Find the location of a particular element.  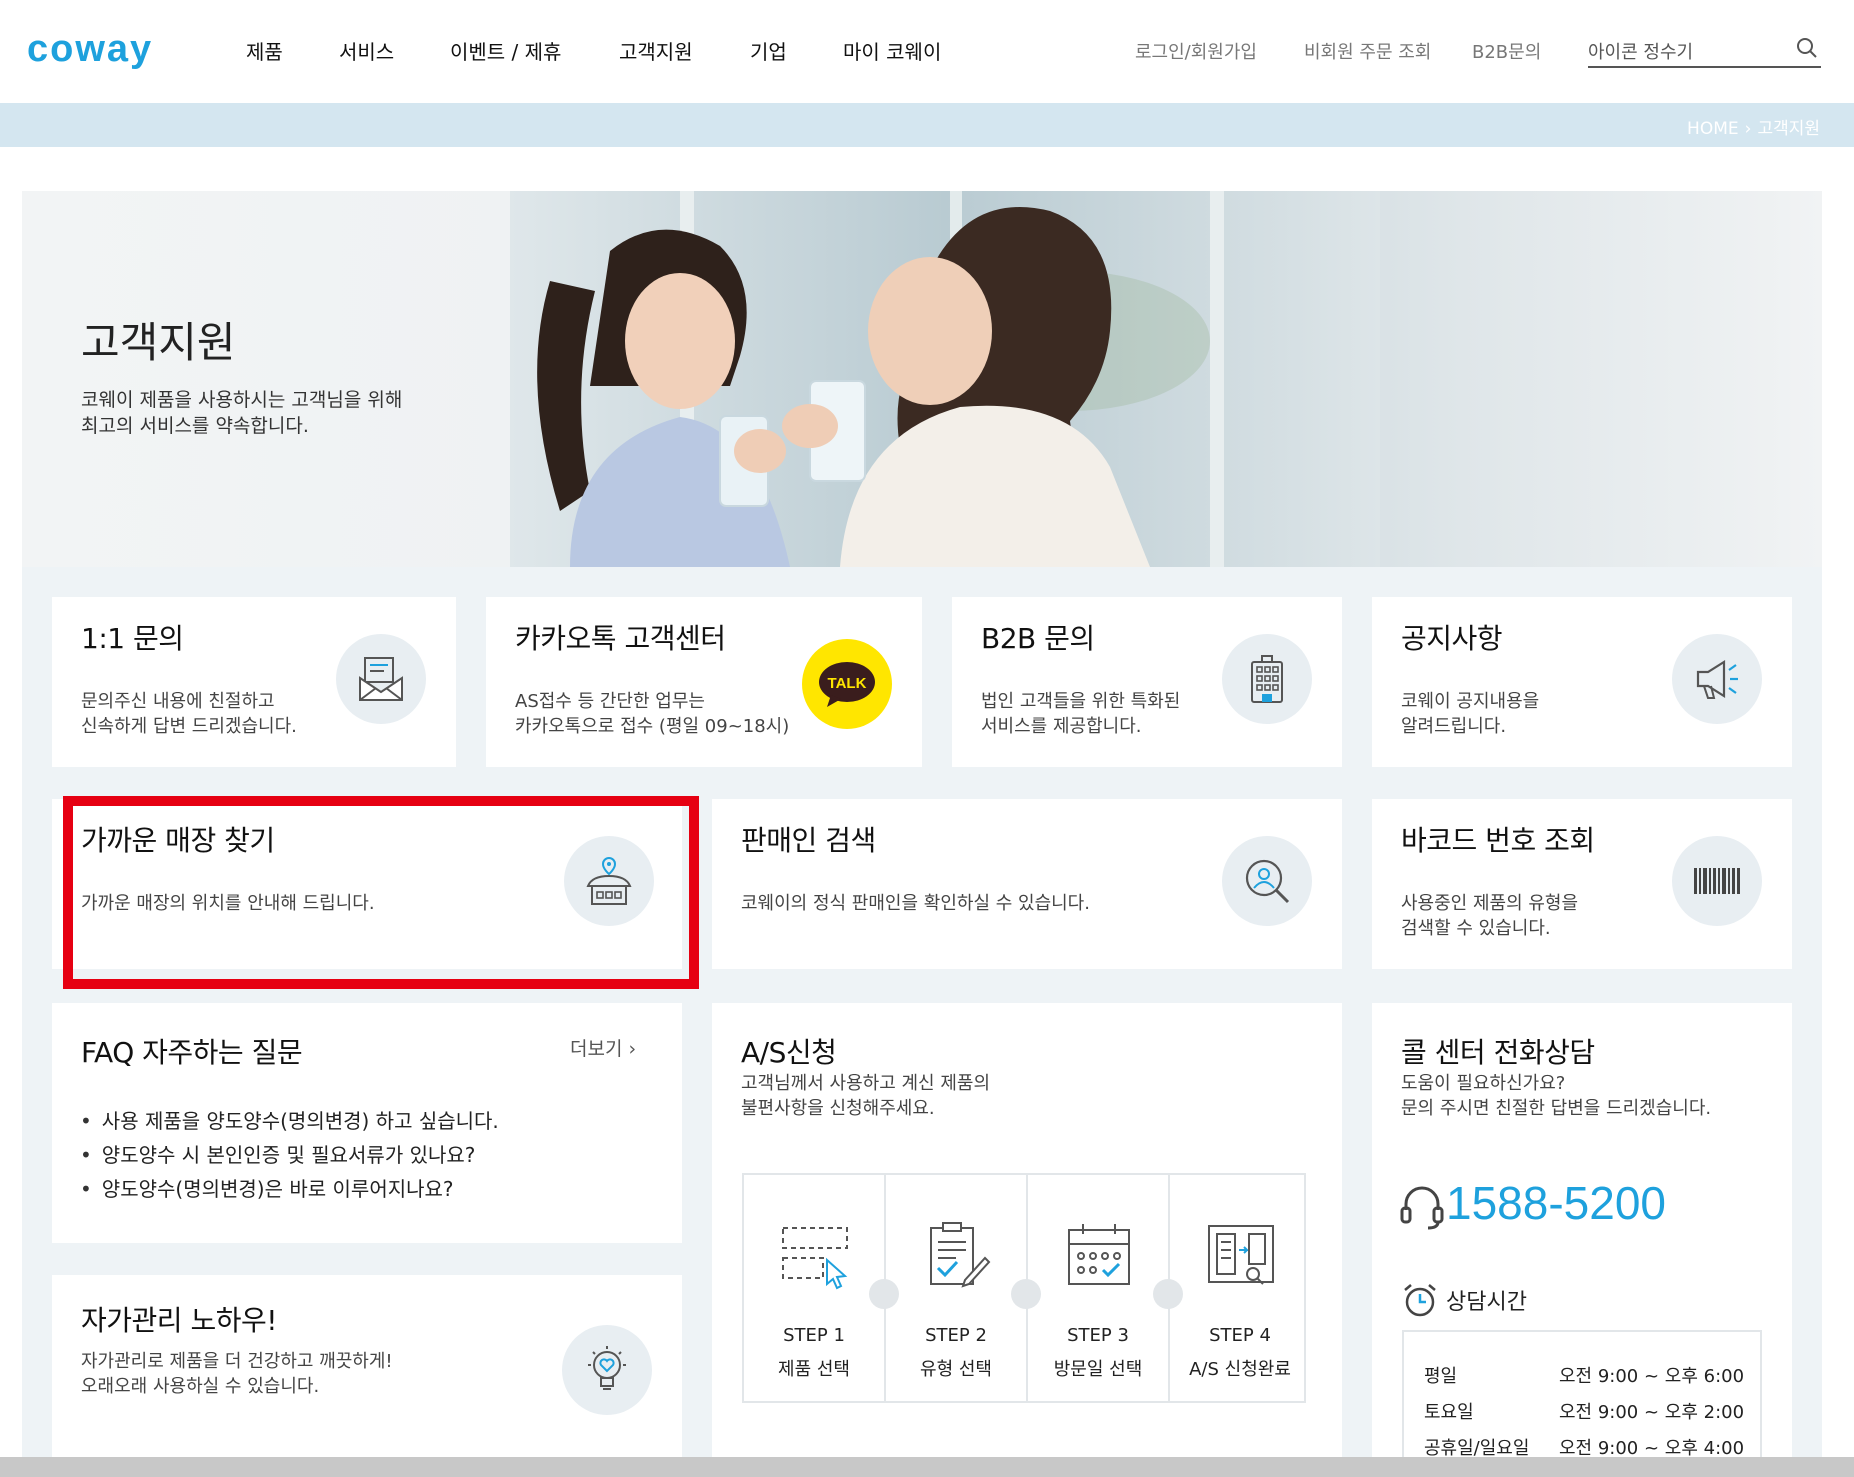

seller-search-title: 판매인 검색 is located at coordinates (808, 840).